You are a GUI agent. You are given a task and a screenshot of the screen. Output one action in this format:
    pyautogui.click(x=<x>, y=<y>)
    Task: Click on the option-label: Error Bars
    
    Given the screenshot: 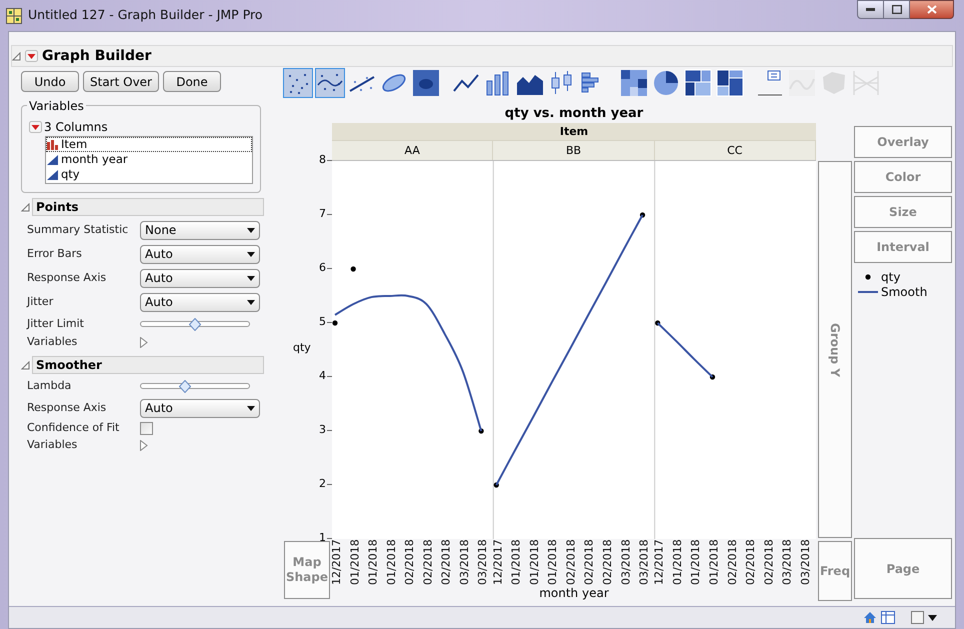 What is the action you would take?
    pyautogui.click(x=55, y=254)
    